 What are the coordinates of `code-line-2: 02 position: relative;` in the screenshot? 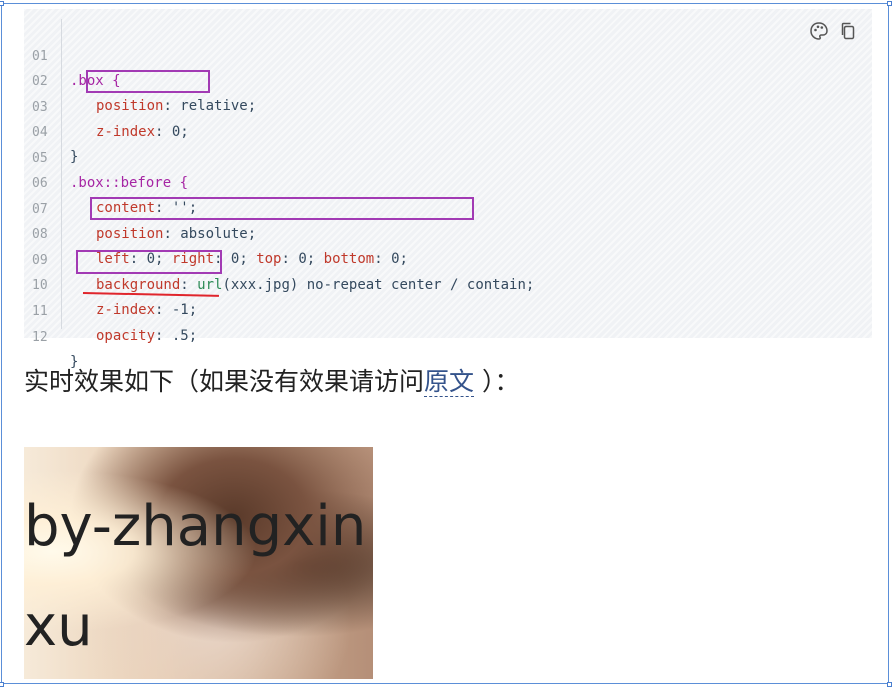 It's located at (140, 79).